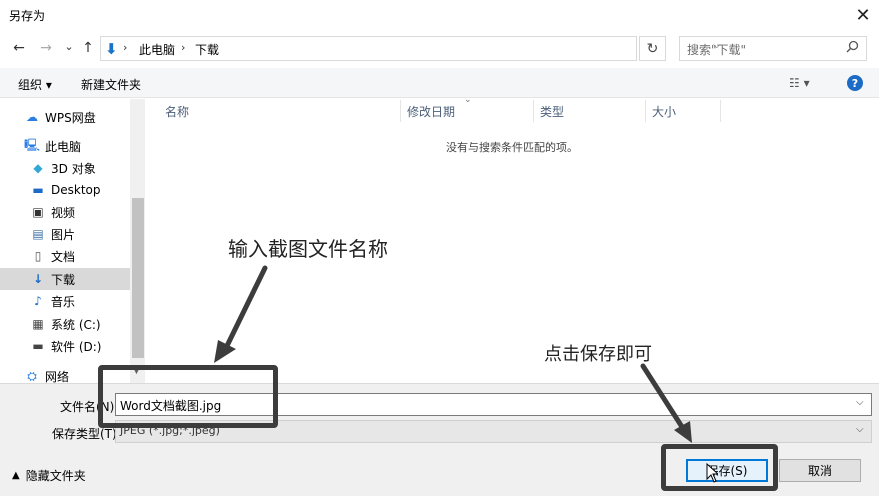 Image resolution: width=879 pixels, height=496 pixels. I want to click on documents-icon: ▯, so click(38, 256).